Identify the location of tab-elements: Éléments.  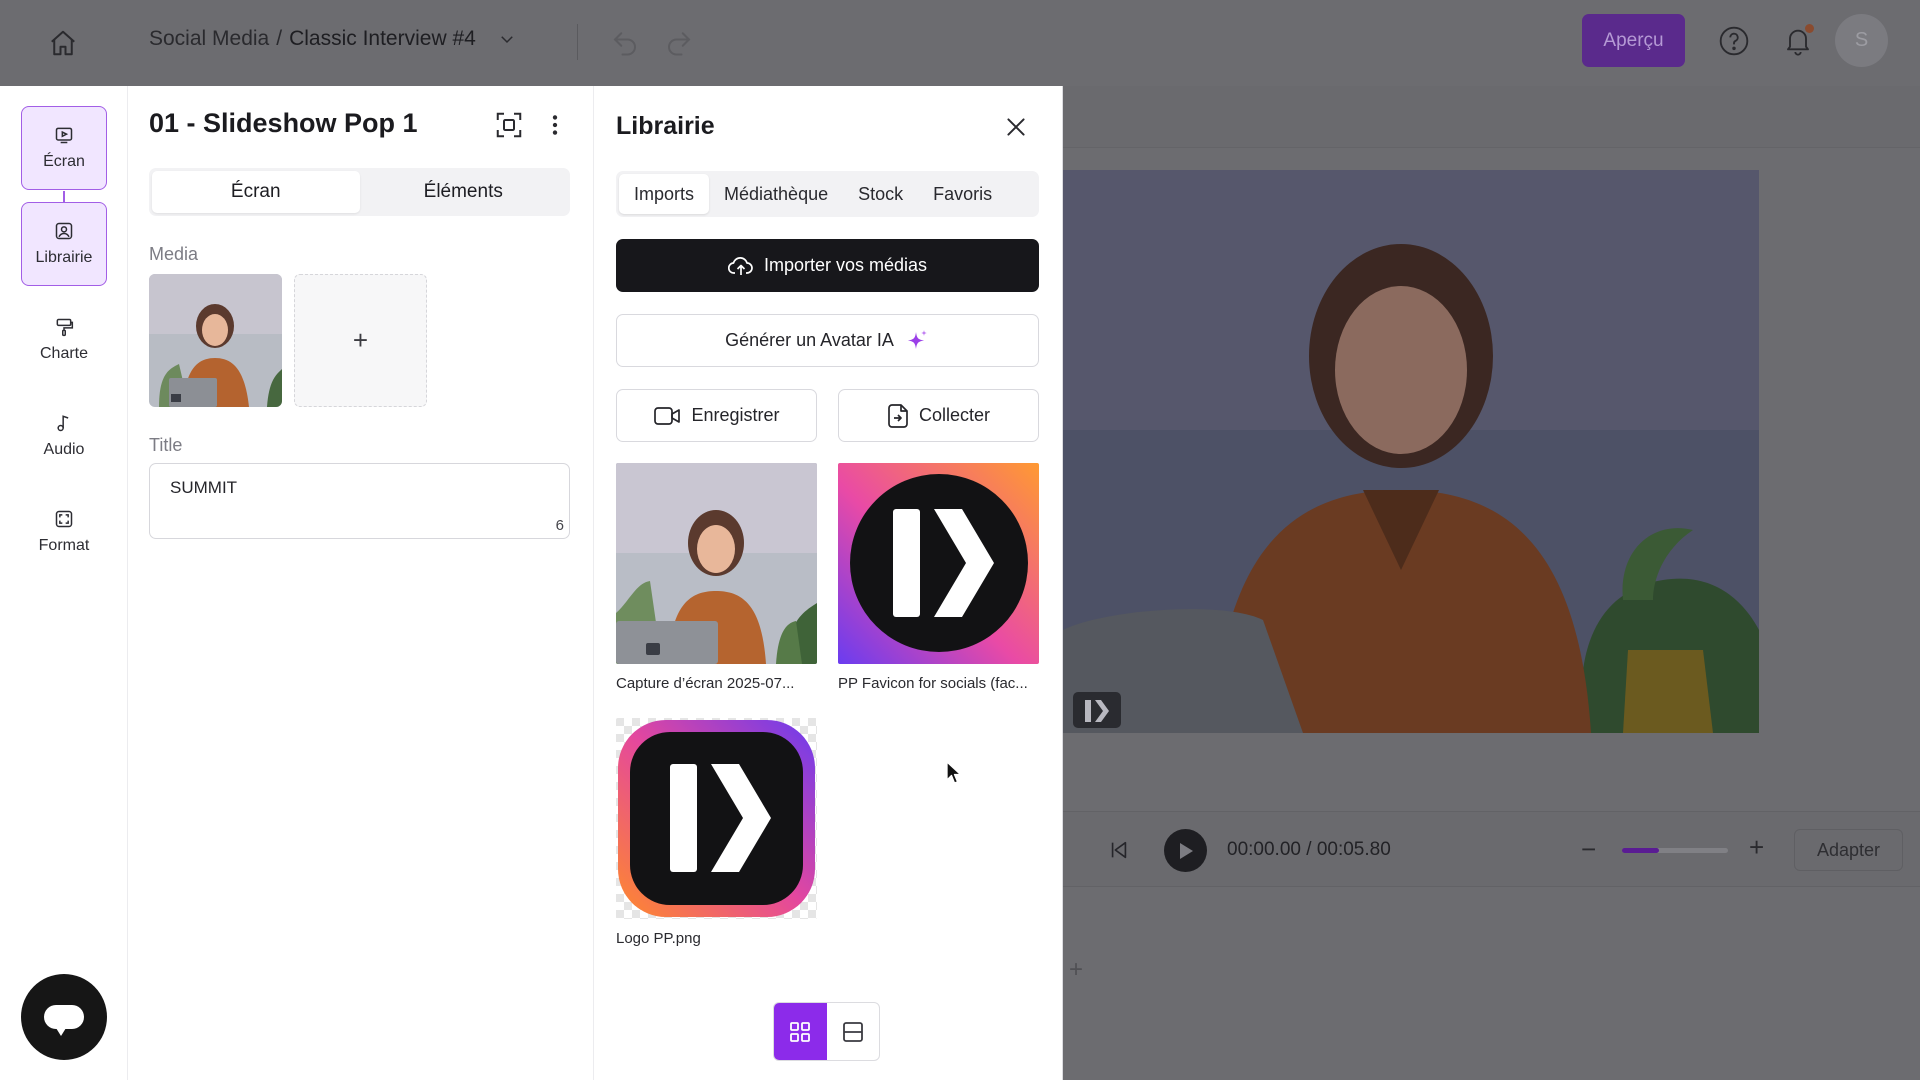
(464, 192).